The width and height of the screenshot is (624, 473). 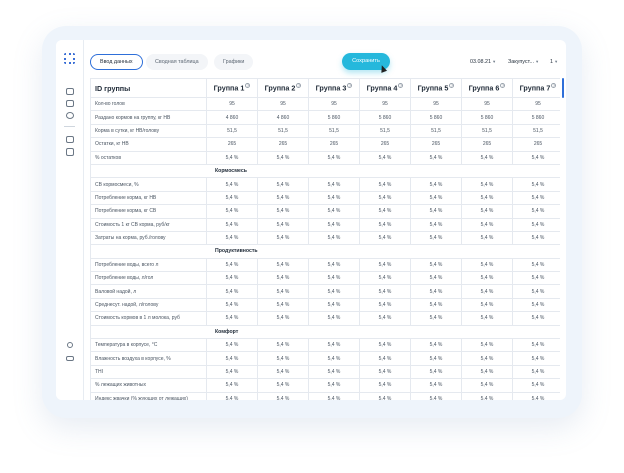 What do you see at coordinates (177, 62) in the screenshot?
I see `tab-summary-table: Сводная таблица` at bounding box center [177, 62].